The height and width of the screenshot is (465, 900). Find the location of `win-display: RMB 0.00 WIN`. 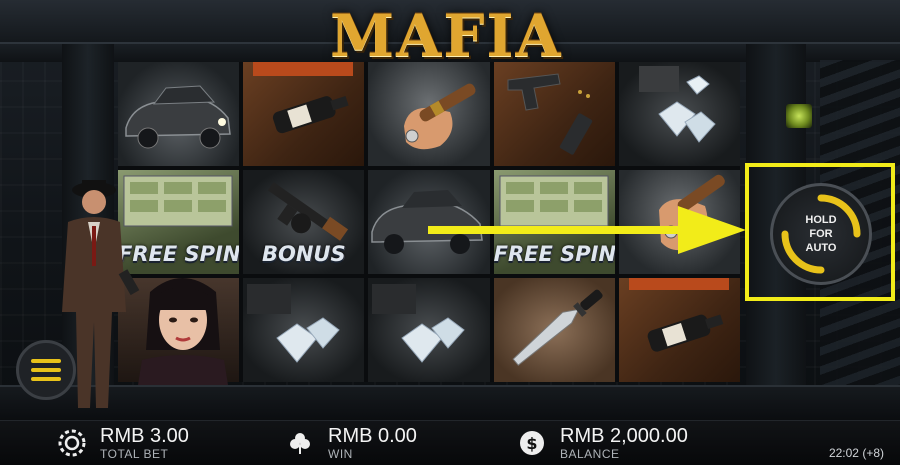

win-display: RMB 0.00 WIN is located at coordinates (351, 443).